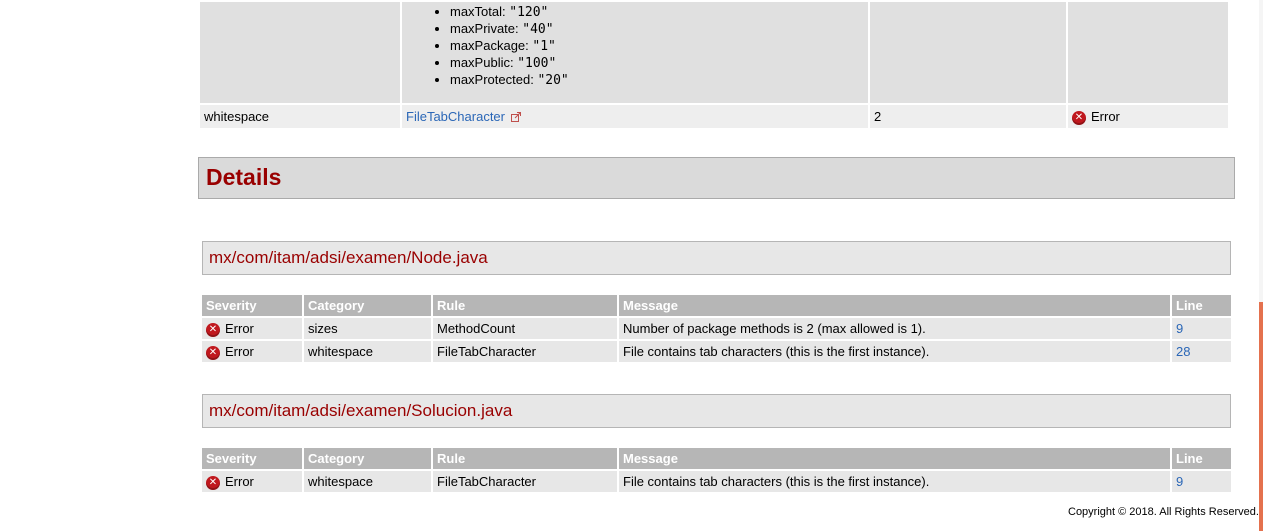 The height and width of the screenshot is (531, 1263). I want to click on rule-cell: MethodCount, so click(525, 328).